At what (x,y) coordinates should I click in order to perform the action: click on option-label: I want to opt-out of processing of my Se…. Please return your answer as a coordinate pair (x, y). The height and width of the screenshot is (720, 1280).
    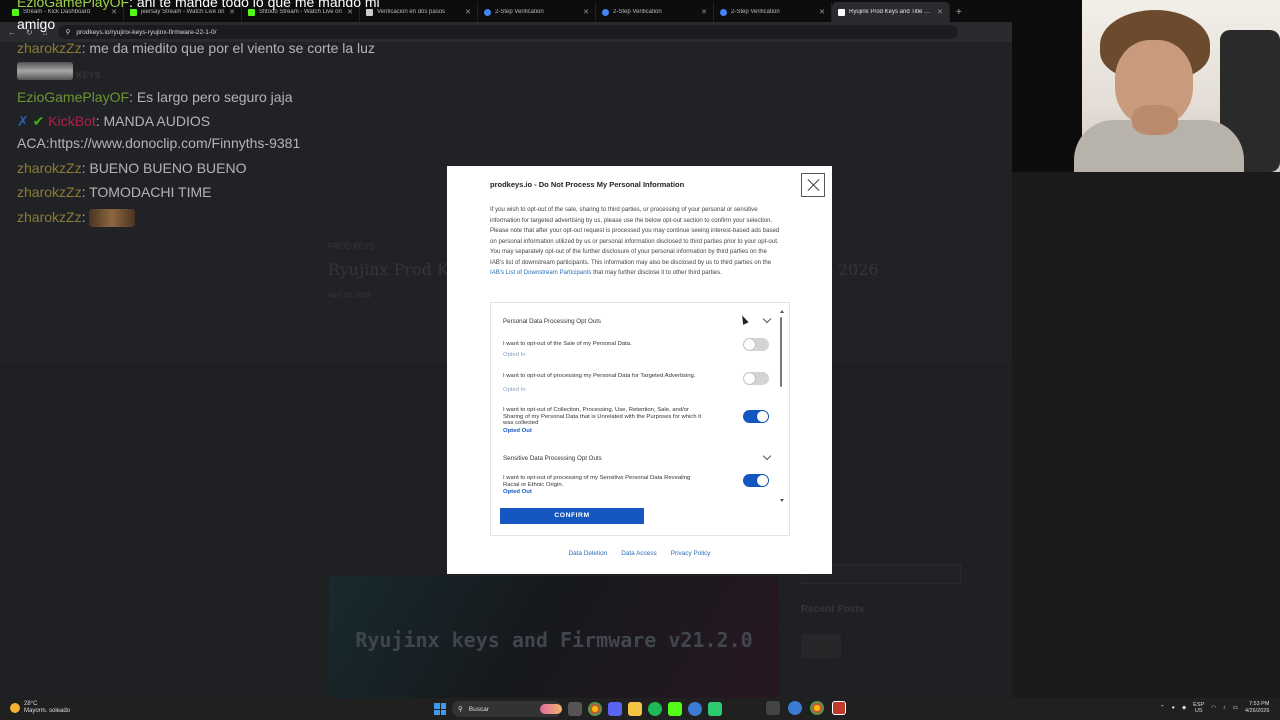
    Looking at the image, I should click on (597, 481).